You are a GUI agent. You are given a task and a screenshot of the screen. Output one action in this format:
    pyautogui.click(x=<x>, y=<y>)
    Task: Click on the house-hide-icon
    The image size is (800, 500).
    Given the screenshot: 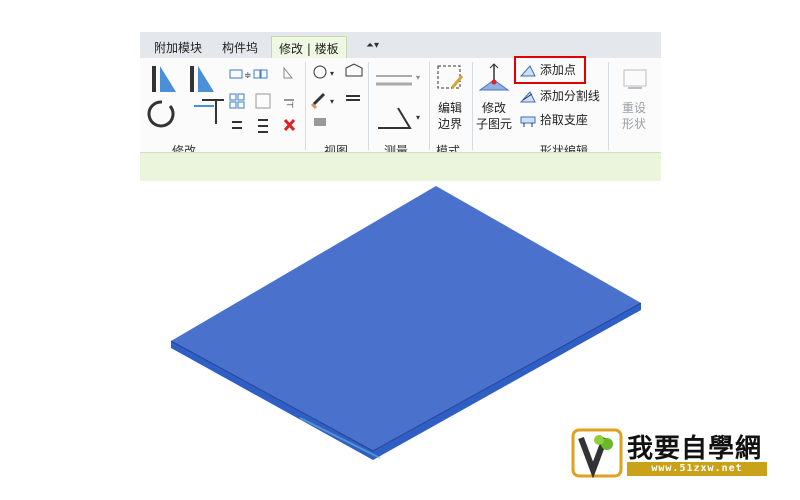 What is the action you would take?
    pyautogui.click(x=354, y=70)
    